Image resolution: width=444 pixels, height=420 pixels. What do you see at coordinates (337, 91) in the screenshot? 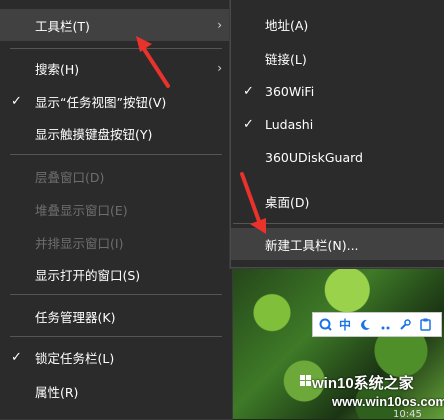
I see `submenu-item-360wifi: ✓ 360WiFi` at bounding box center [337, 91].